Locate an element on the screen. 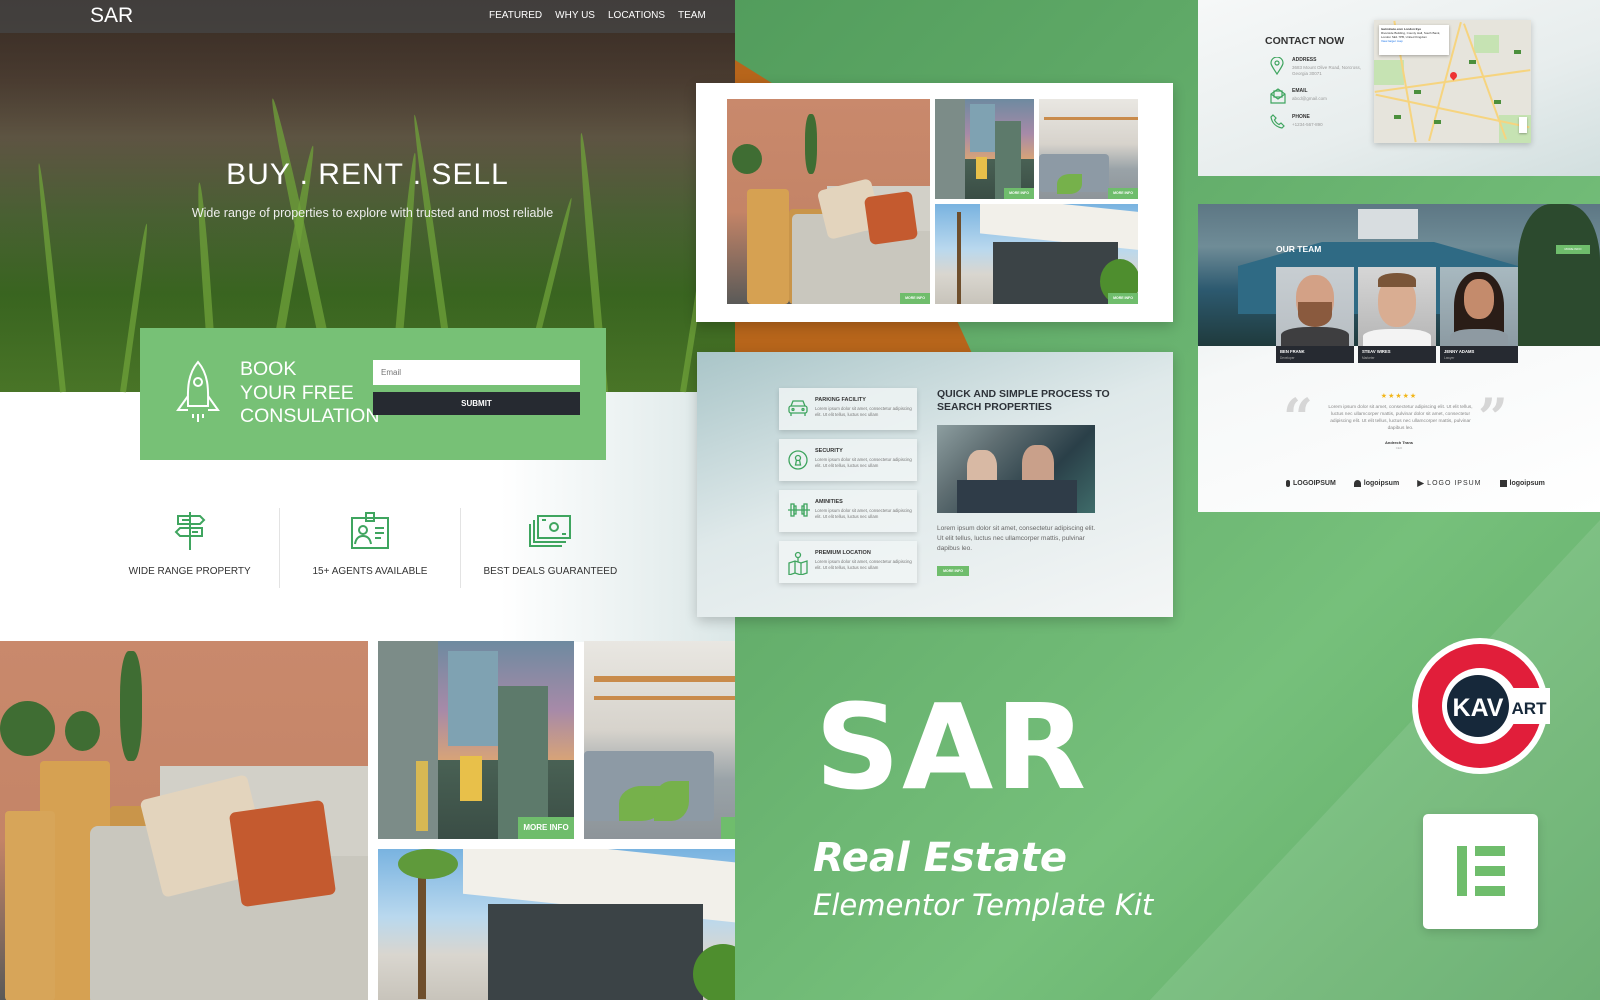 Image resolution: width=1600 pixels, height=1000 pixels. booking-panel: BOOK YOUR FREE CONSULATION SUBMIT is located at coordinates (373, 394).